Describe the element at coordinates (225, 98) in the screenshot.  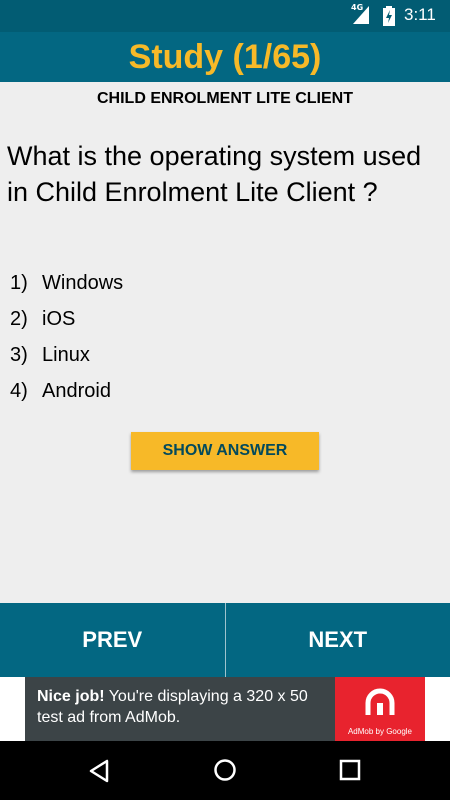
I see `subject-title: CHILD ENROLMENT LITE CLIENT` at that location.